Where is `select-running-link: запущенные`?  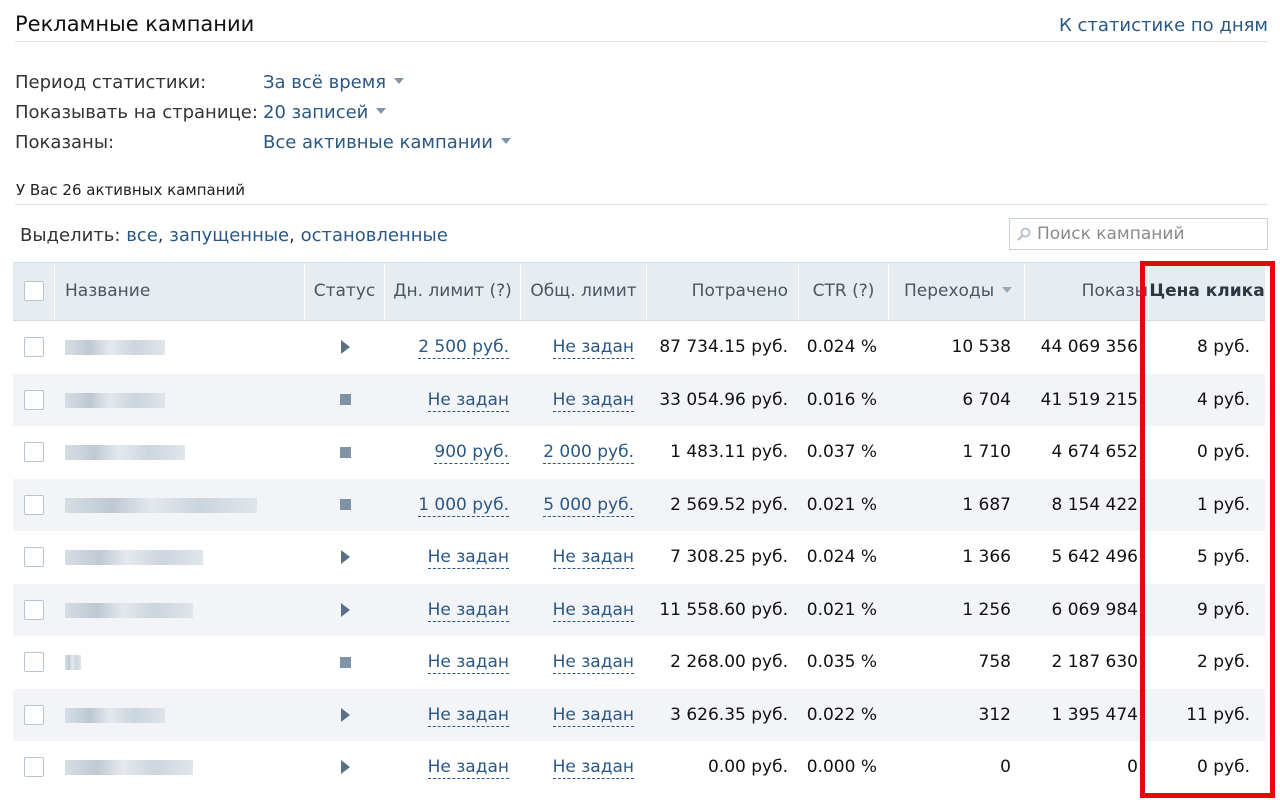 select-running-link: запущенные is located at coordinates (229, 235).